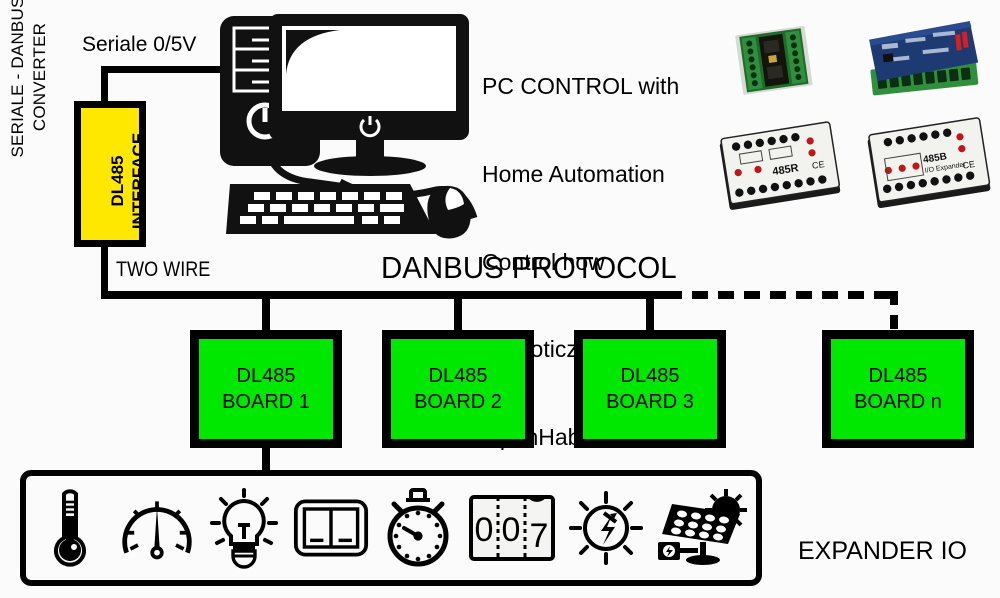 The image size is (1000, 598). Describe the element at coordinates (266, 375) in the screenshot. I see `board-1-line-1: DL485` at that location.